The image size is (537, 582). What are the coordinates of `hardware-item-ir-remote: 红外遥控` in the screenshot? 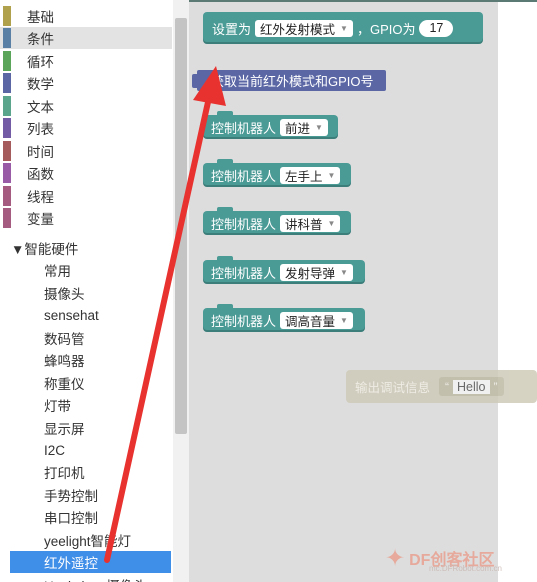 It's located at (90, 562).